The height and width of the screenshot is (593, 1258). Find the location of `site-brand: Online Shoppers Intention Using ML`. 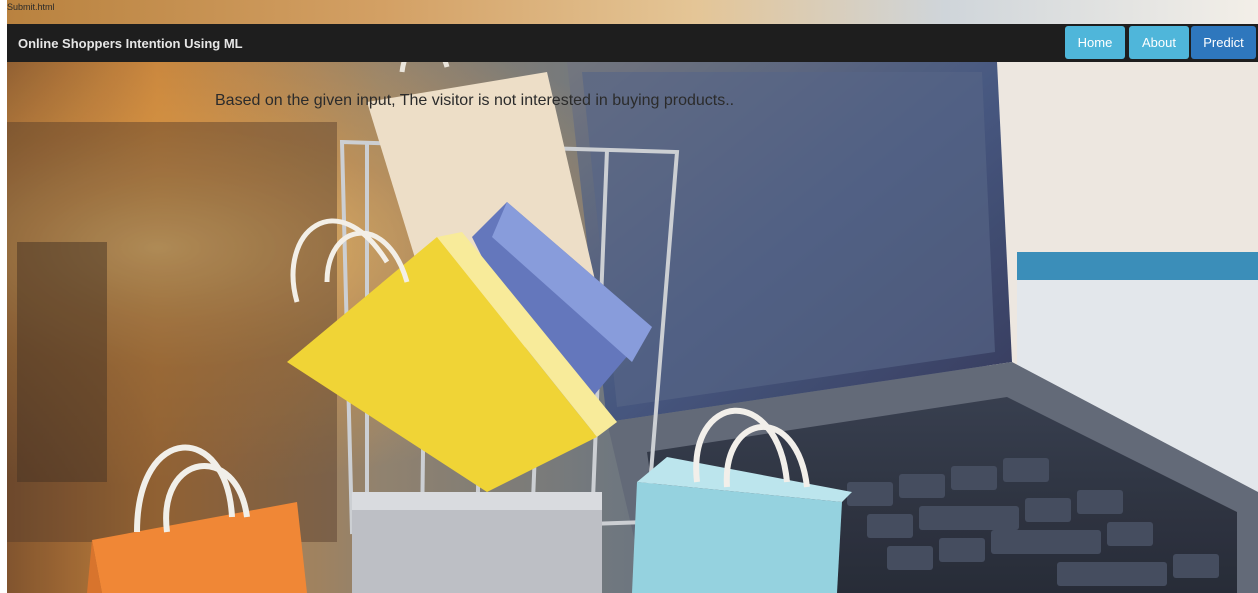

site-brand: Online Shoppers Intention Using ML is located at coordinates (130, 43).